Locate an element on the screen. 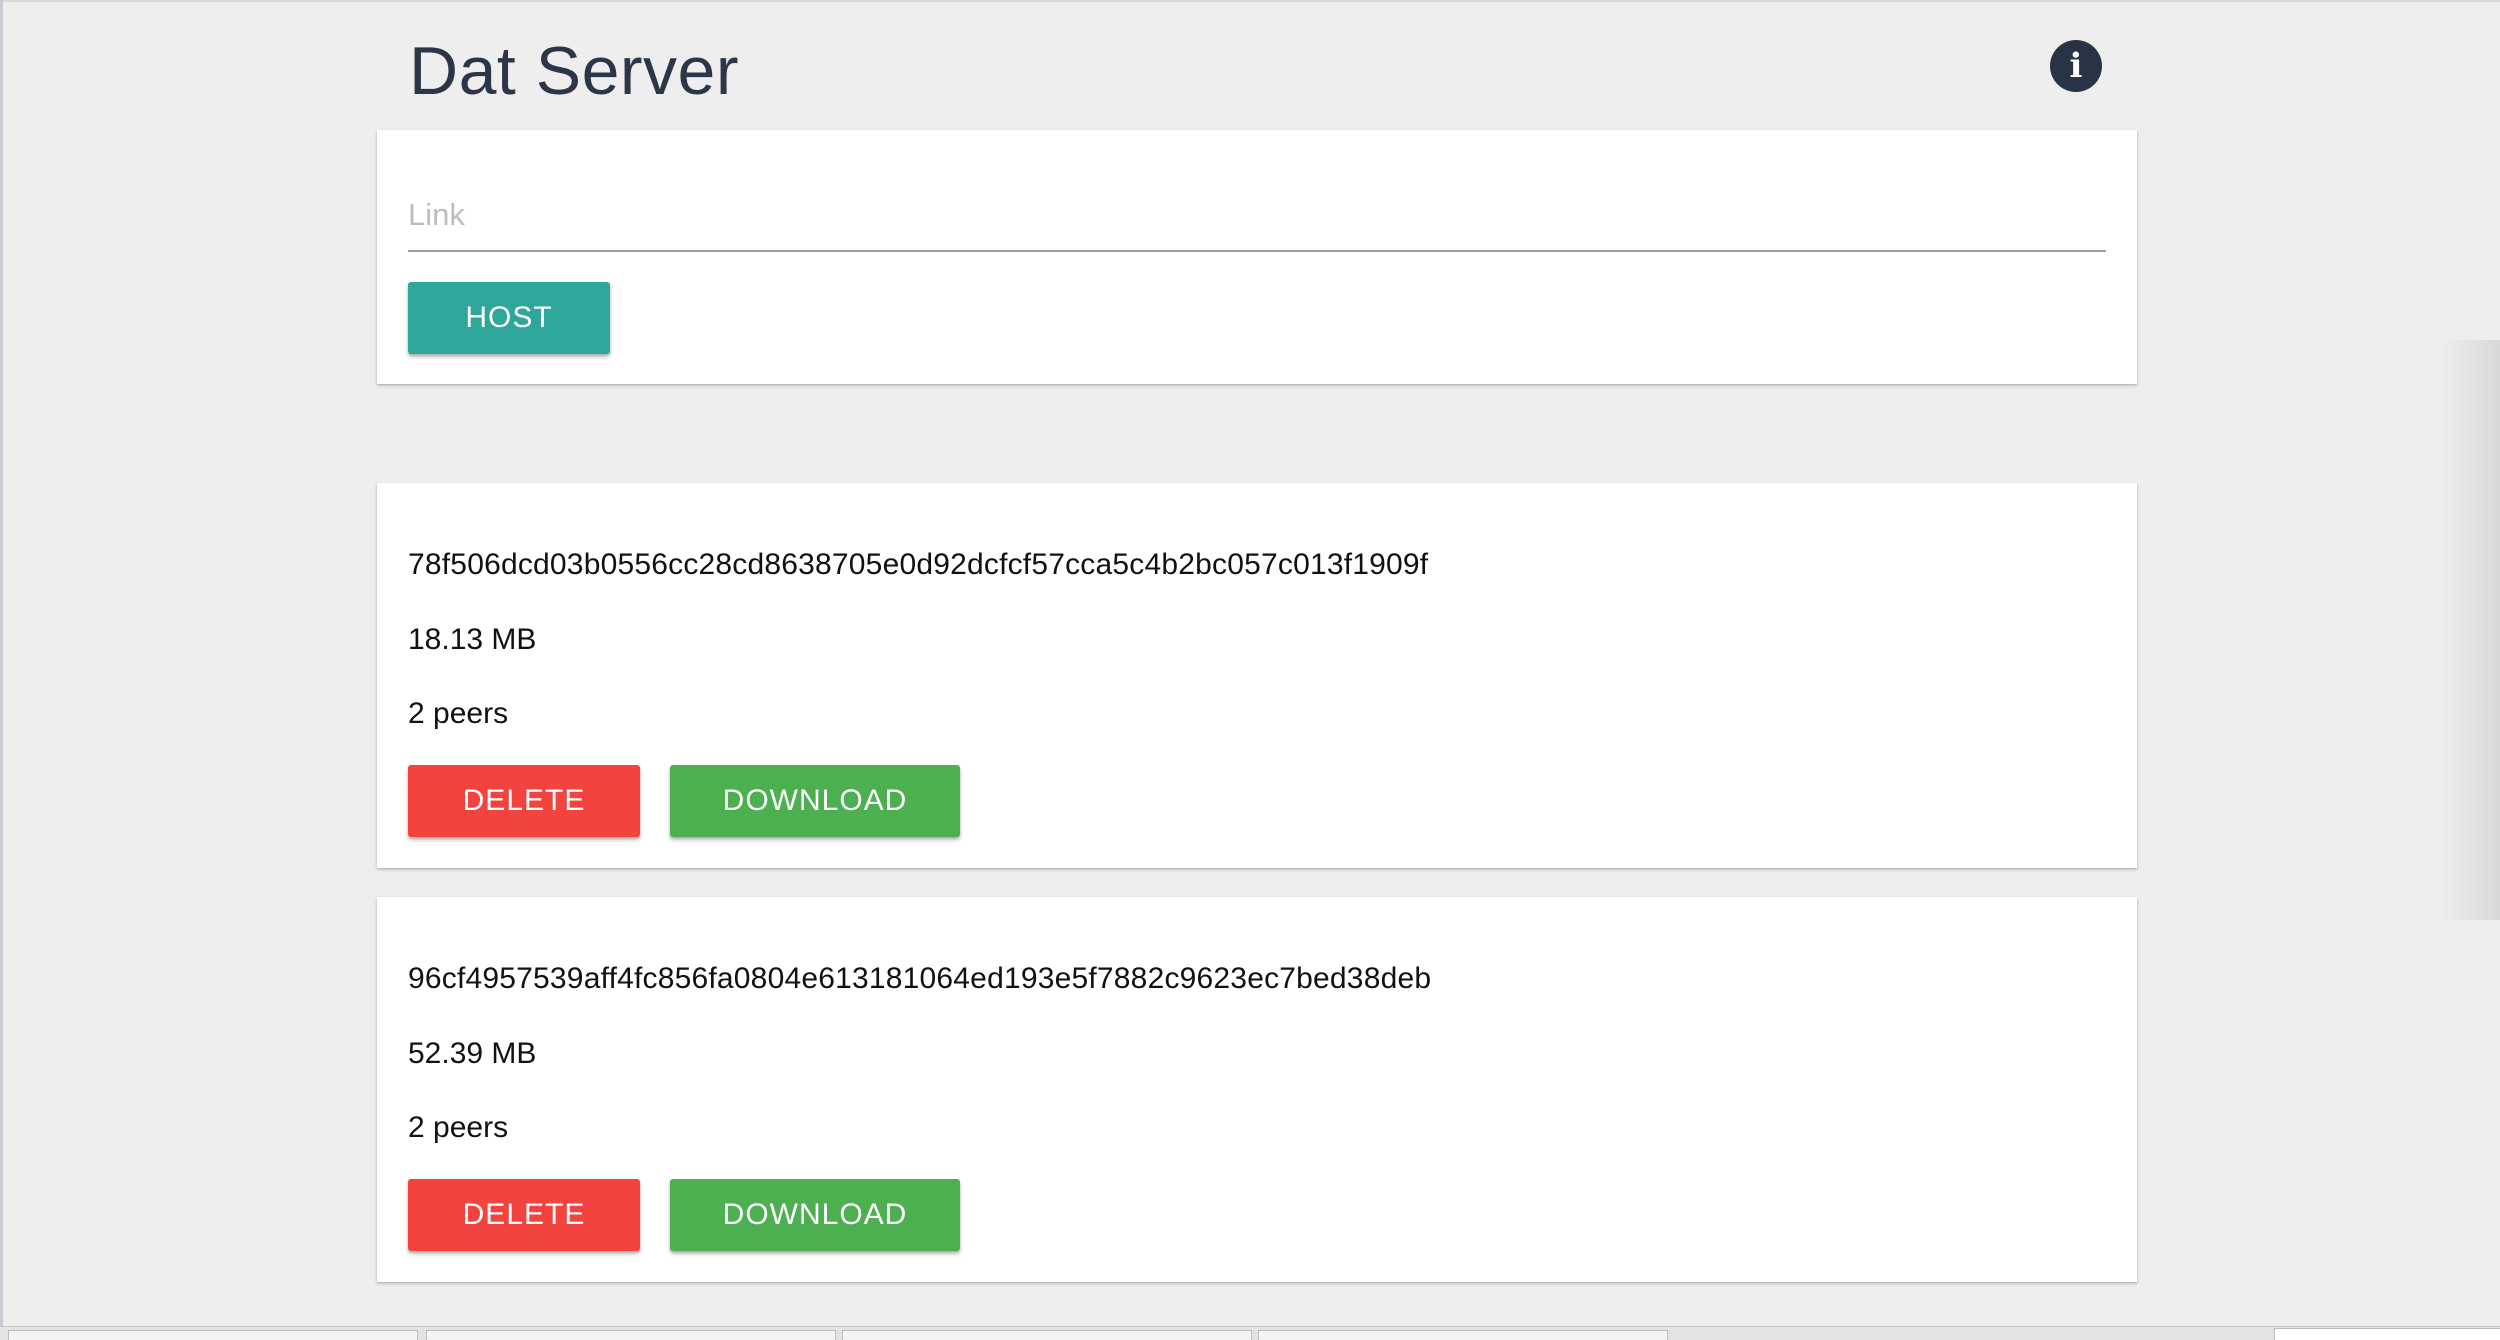 The width and height of the screenshot is (2500, 1340). archive-size: 18.13 MB is located at coordinates (472, 639).